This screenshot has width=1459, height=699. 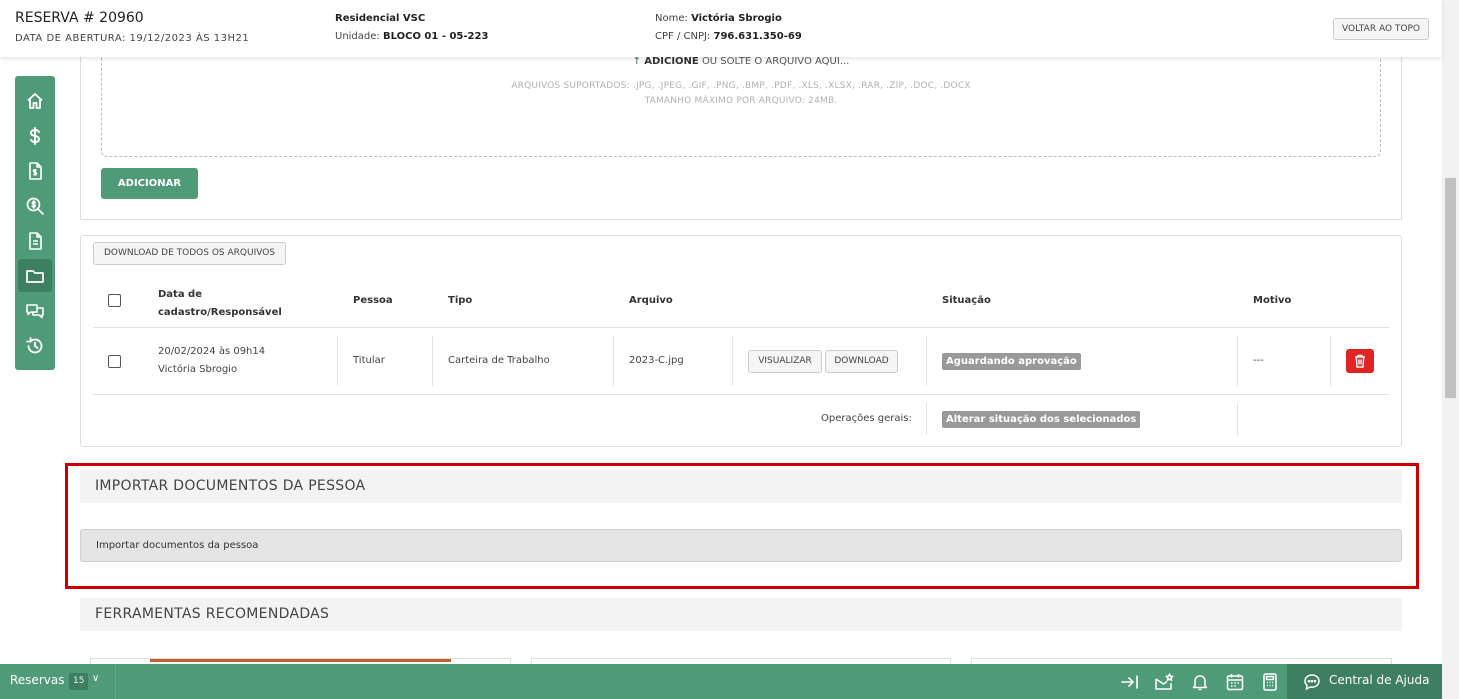 What do you see at coordinates (357, 36) in the screenshot?
I see `unit-label: Unidade:` at bounding box center [357, 36].